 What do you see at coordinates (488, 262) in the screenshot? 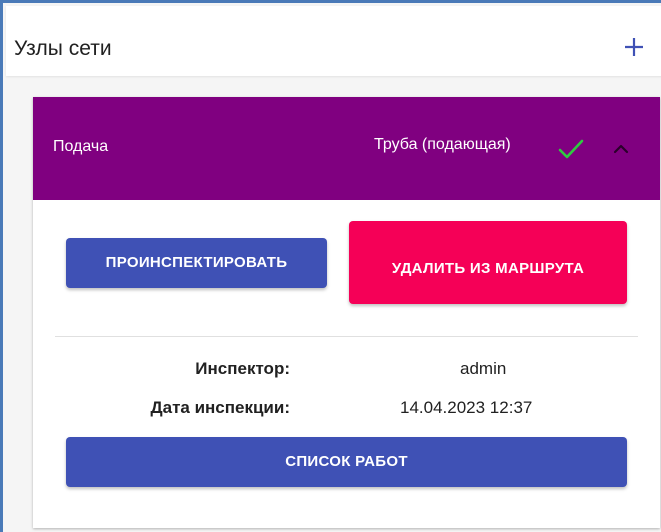
I see `remove-from-route-button: УДАЛИТЬ ИЗ МАРШРУТА` at bounding box center [488, 262].